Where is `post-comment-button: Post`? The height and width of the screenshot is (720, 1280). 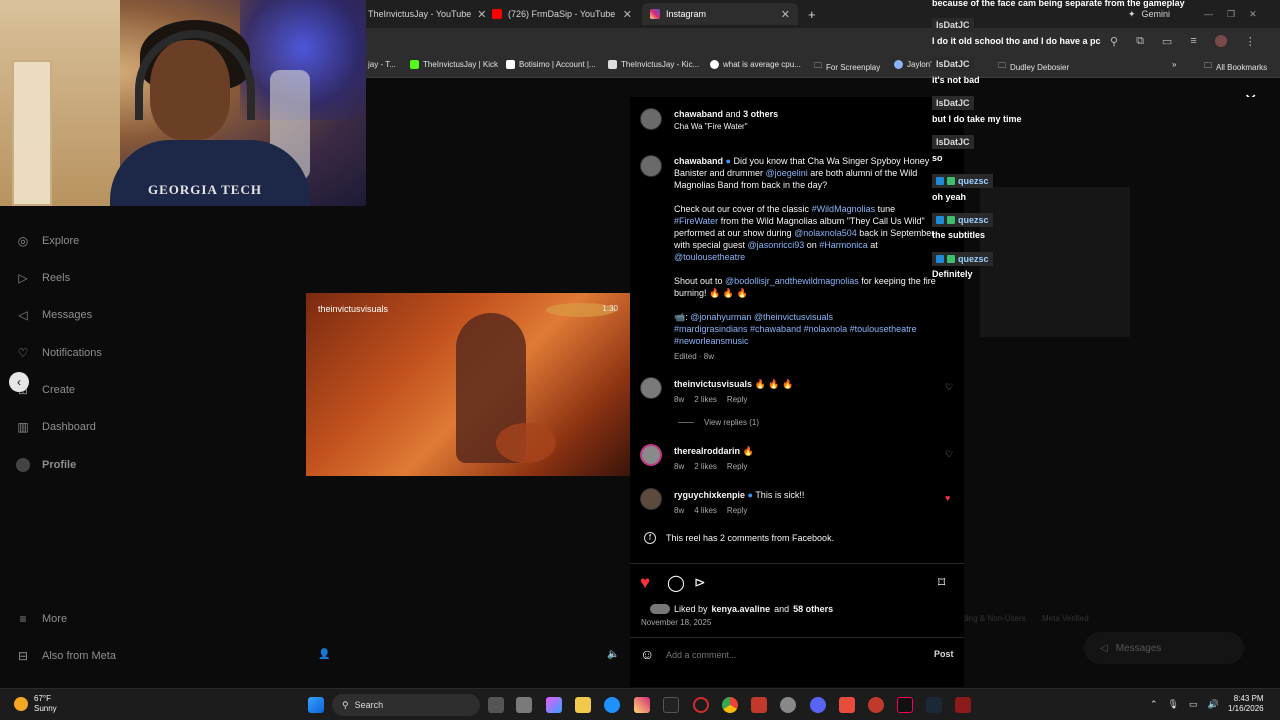 post-comment-button: Post is located at coordinates (944, 654).